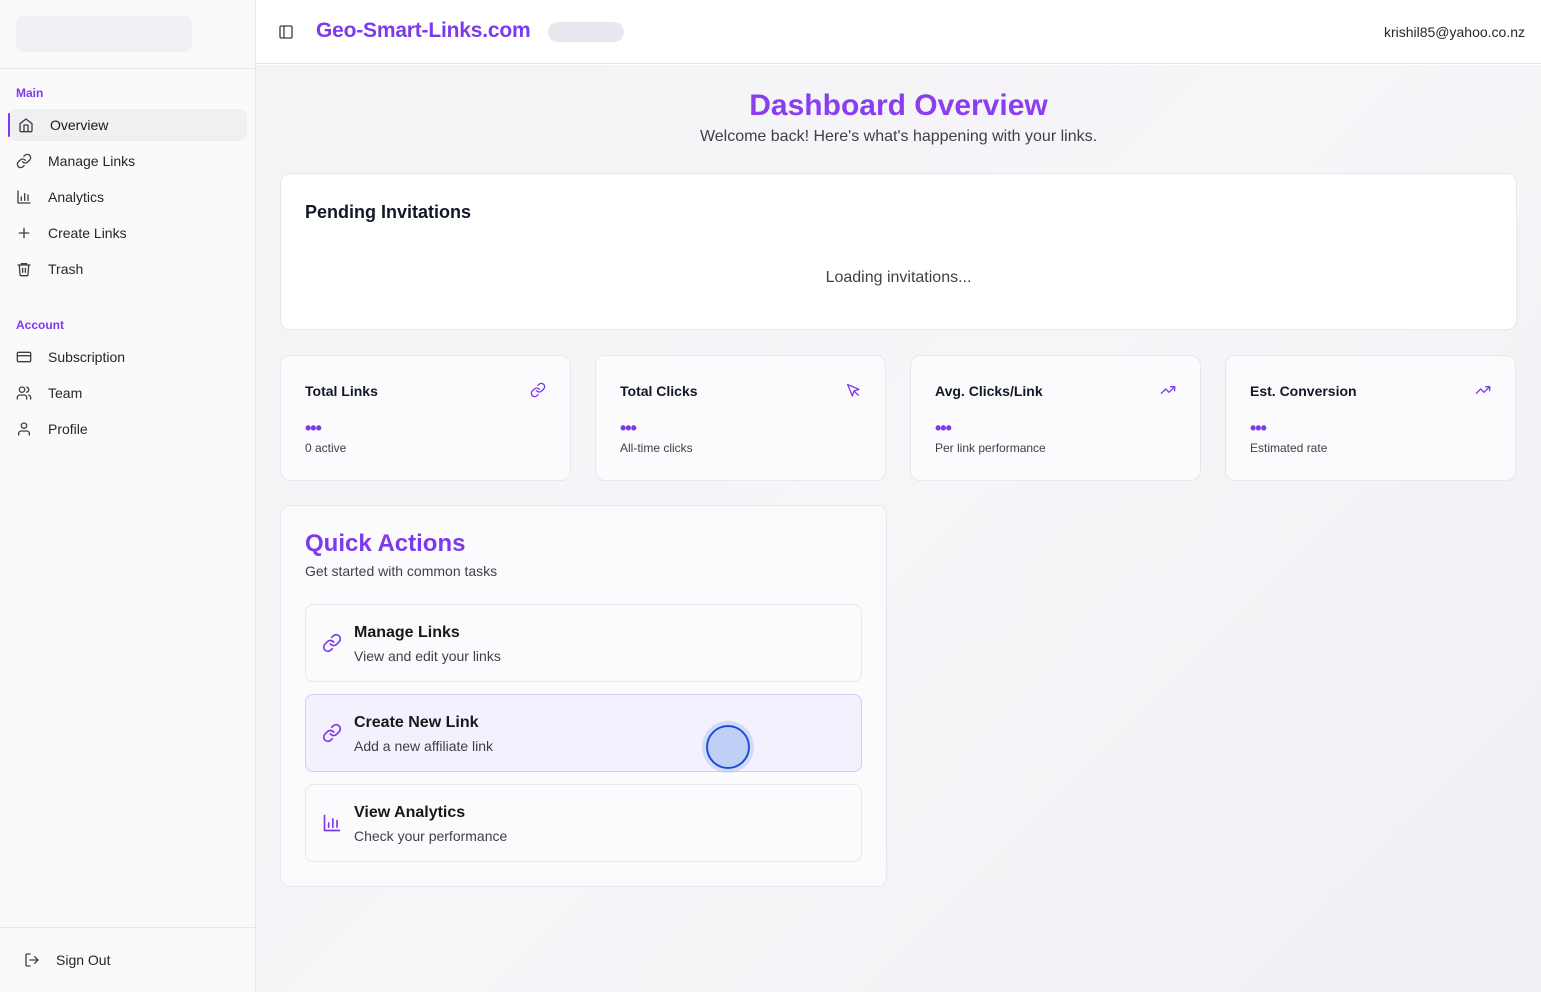 This screenshot has height=992, width=1541. I want to click on sidebar-item-label: Create Links, so click(87, 233).